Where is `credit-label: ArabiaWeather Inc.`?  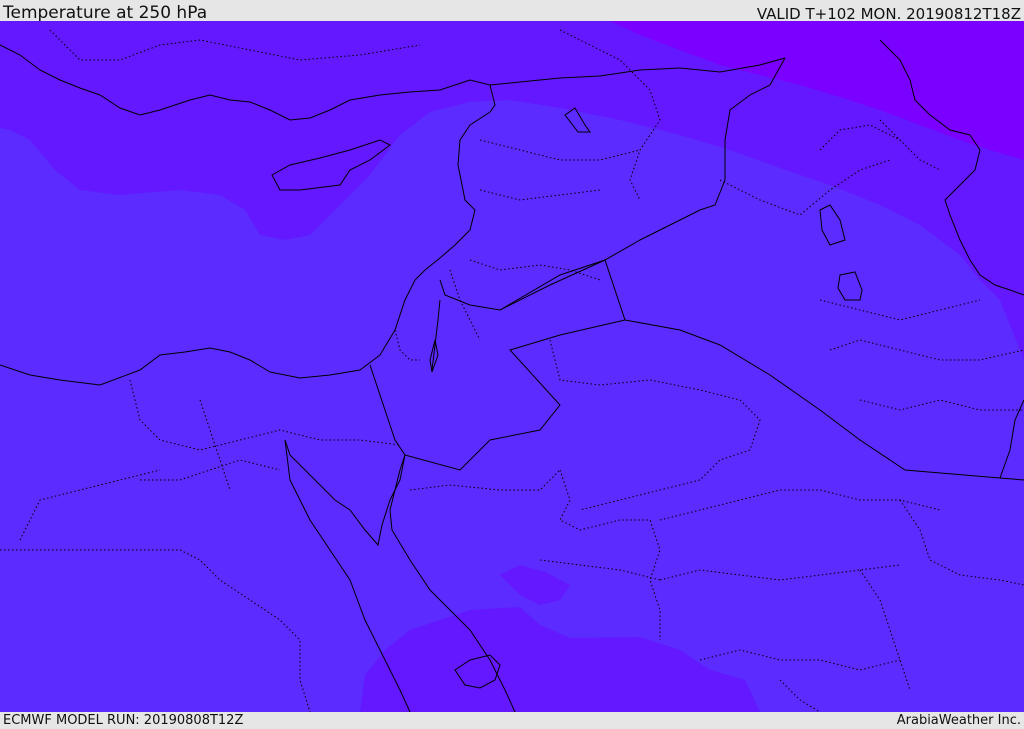
credit-label: ArabiaWeather Inc. is located at coordinates (958, 720).